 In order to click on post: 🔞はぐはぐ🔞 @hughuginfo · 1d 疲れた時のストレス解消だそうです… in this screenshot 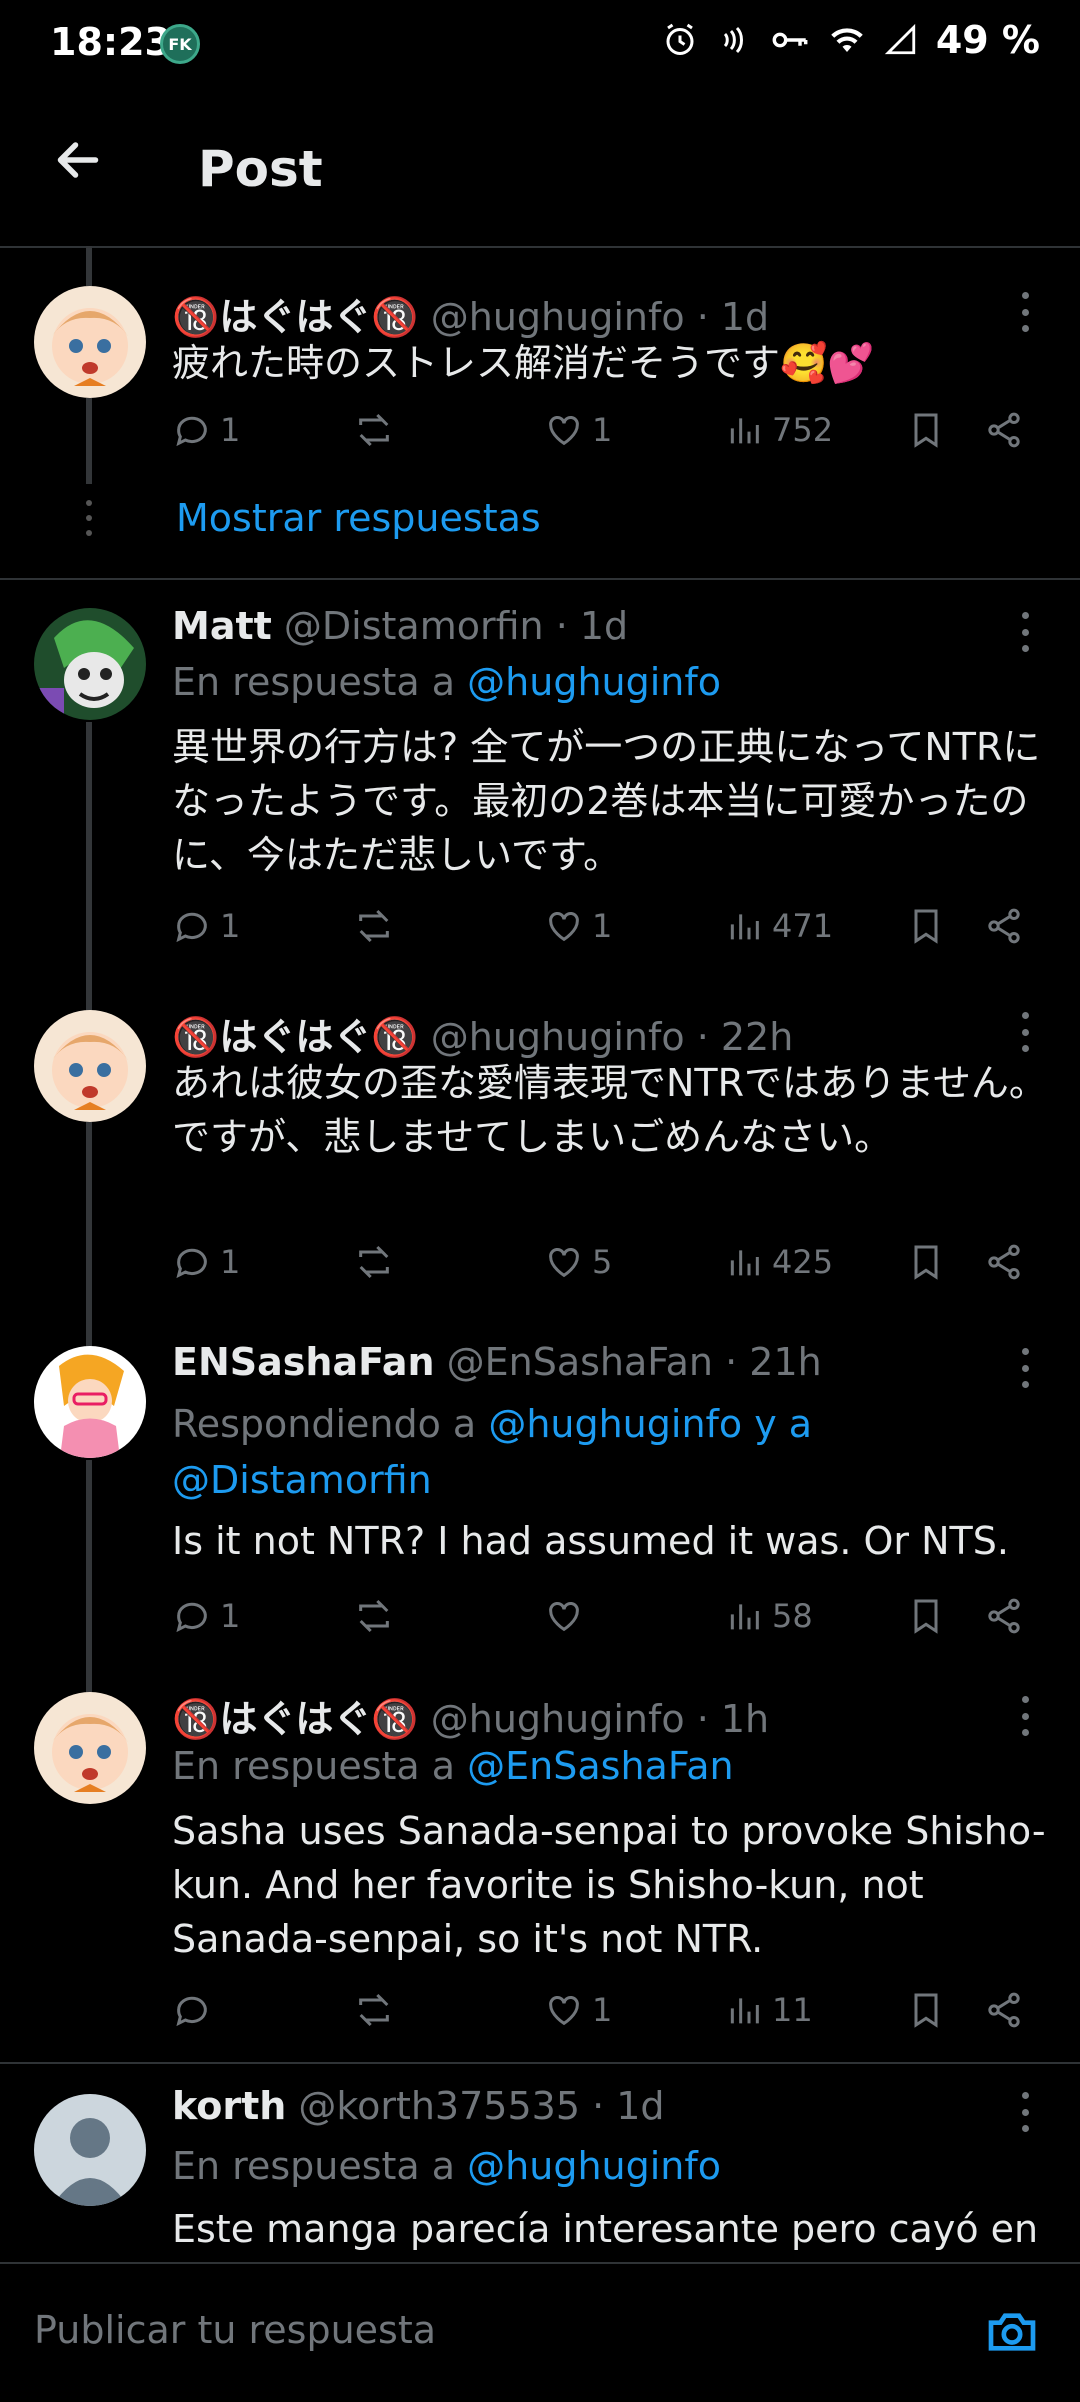, I will do `click(540, 400)`.